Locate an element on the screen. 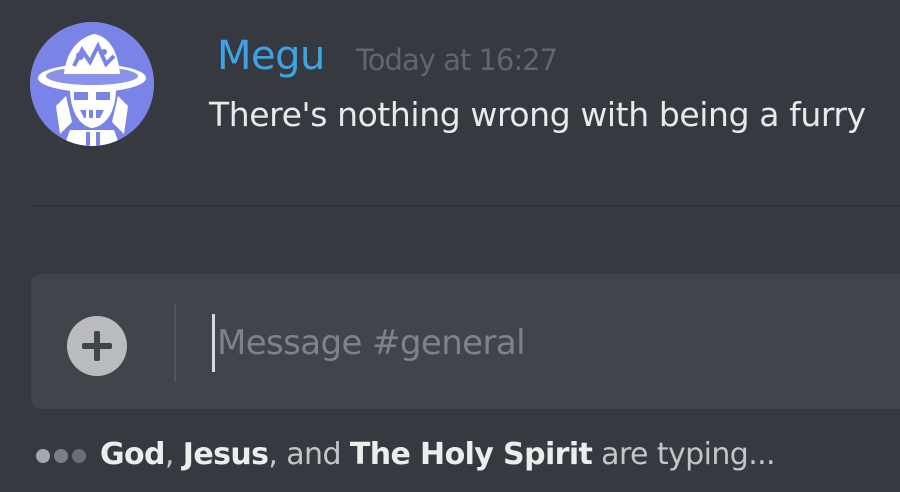 This screenshot has height=492, width=900. typing-separator: , and is located at coordinates (309, 454).